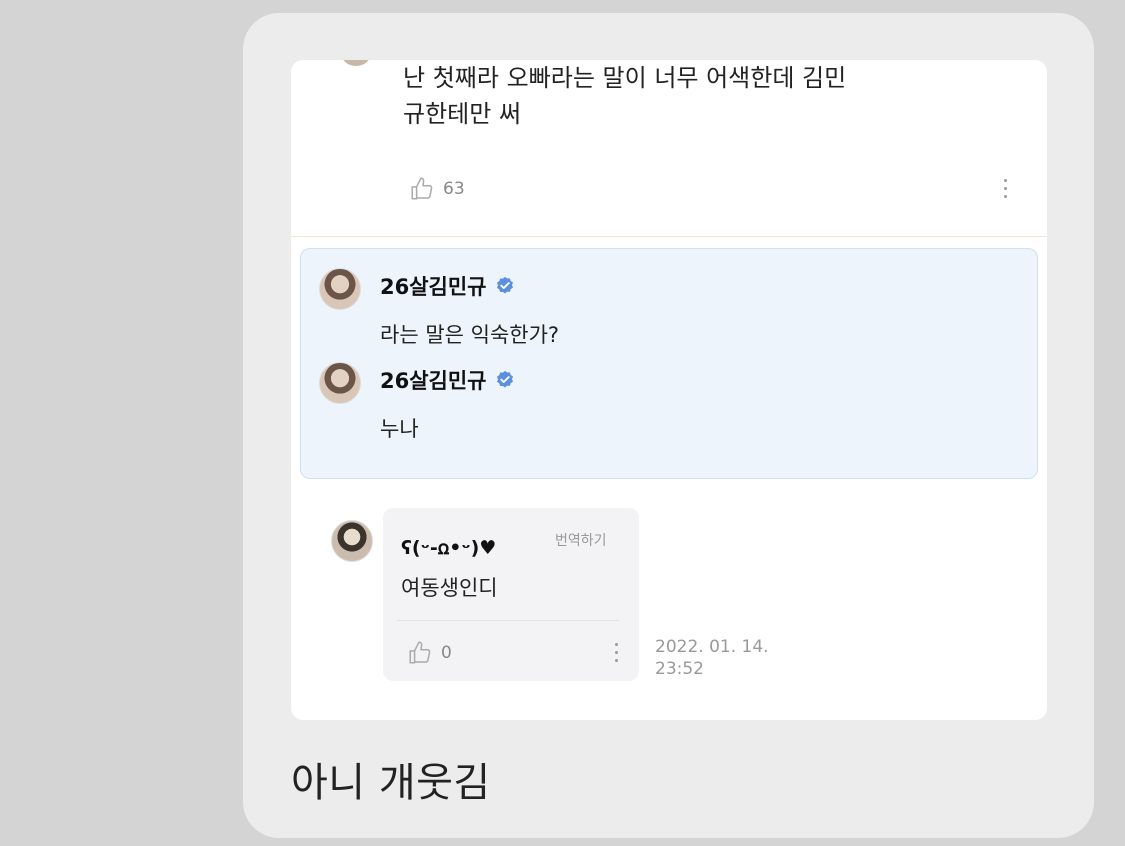 This screenshot has height=846, width=1125. What do you see at coordinates (511, 594) in the screenshot?
I see `reply-card: ʕ(ᵕ-ꭥ•ᵕ)♥ 번역하기 여동생인디 0` at bounding box center [511, 594].